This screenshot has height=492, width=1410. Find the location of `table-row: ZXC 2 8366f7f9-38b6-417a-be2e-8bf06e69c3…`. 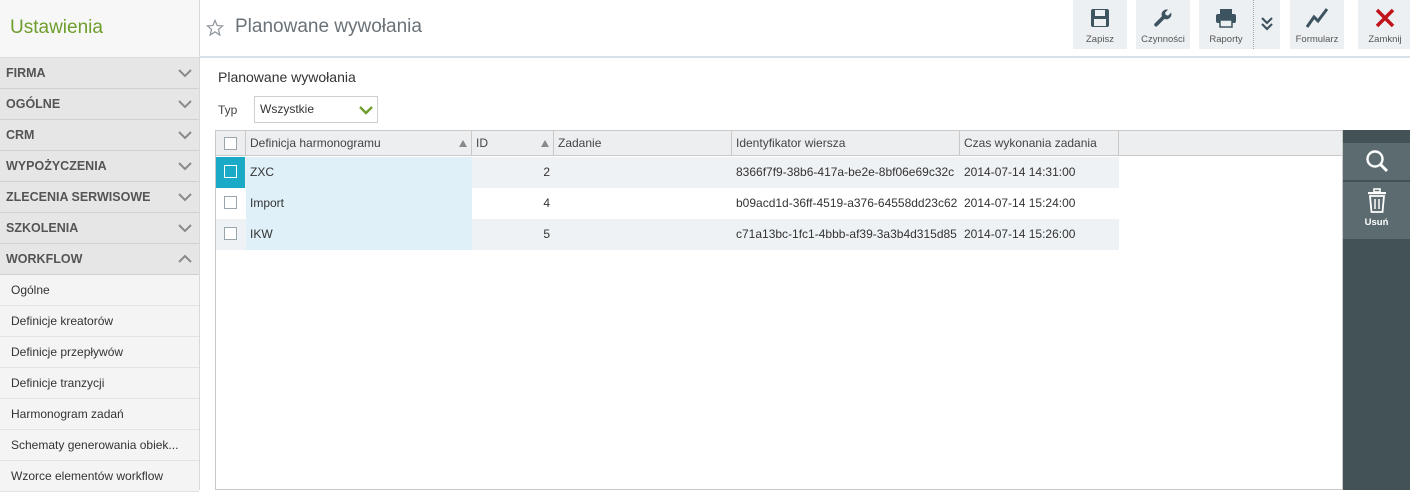

table-row: ZXC 2 8366f7f9-38b6-417a-be2e-8bf06e69c3… is located at coordinates (667, 172).